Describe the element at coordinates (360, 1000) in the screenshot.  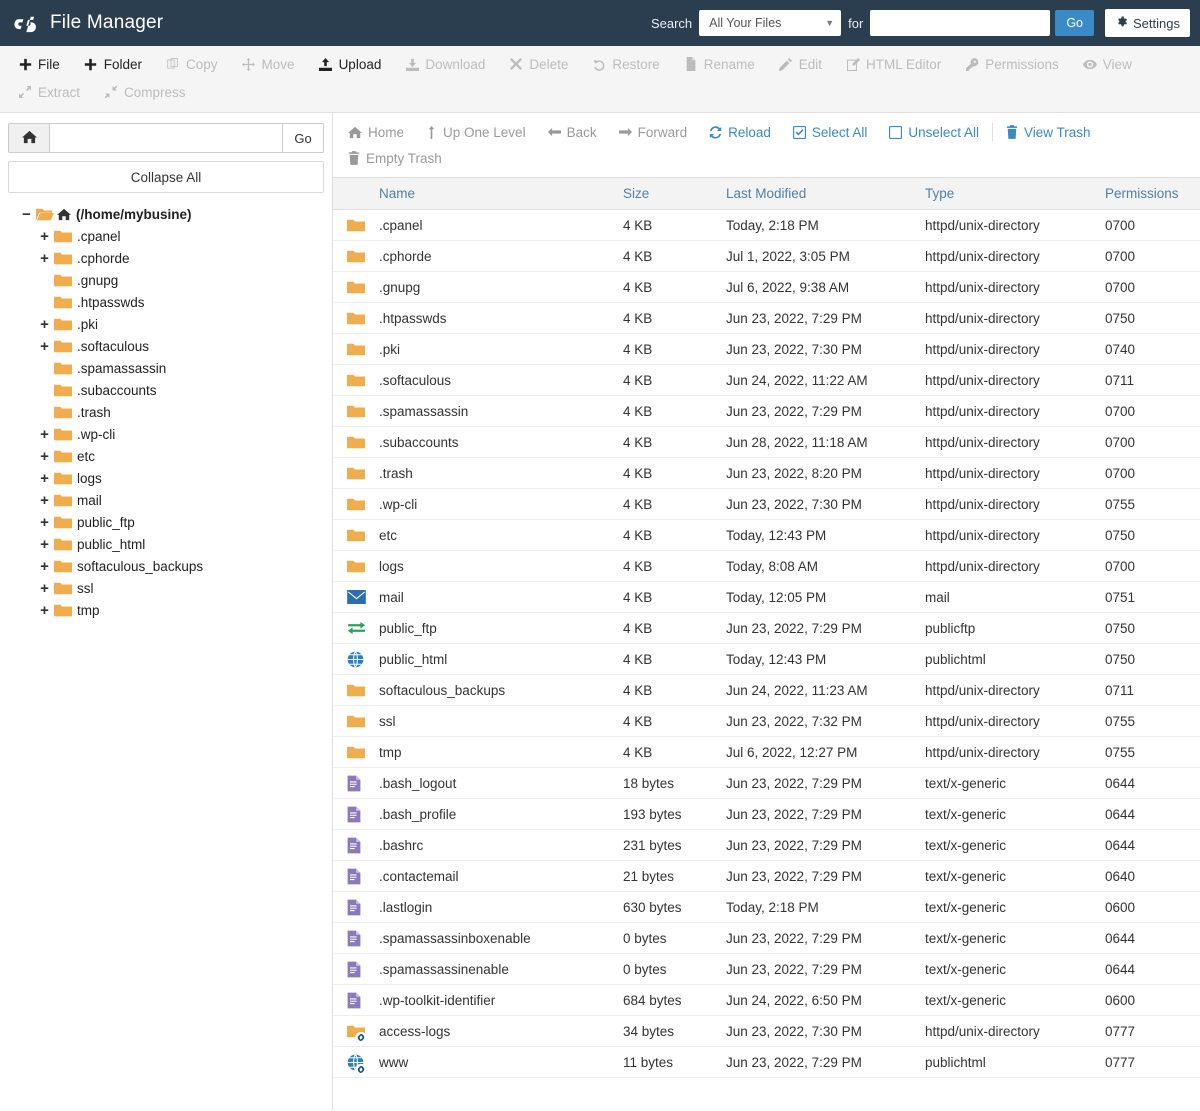
I see `text-file-icon` at that location.